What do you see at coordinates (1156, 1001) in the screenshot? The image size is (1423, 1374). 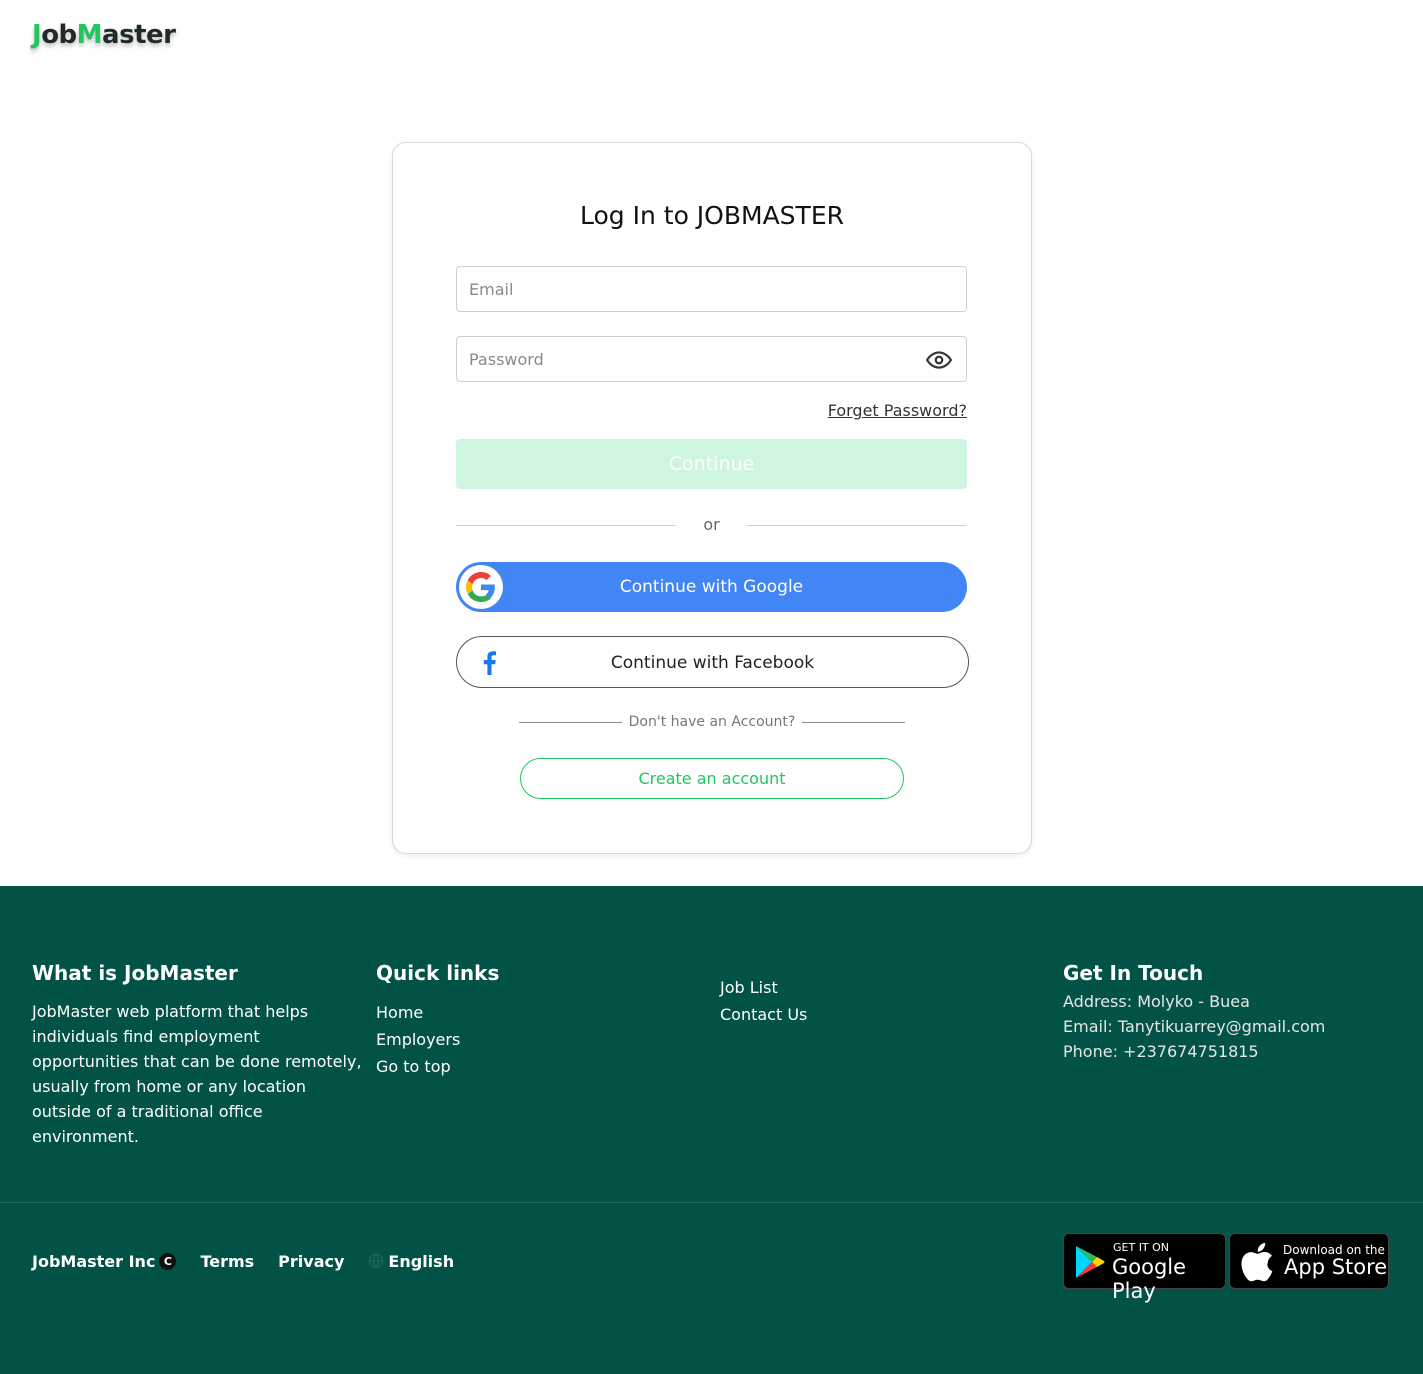 I see `contact-address: Address: Molyko - Buea` at bounding box center [1156, 1001].